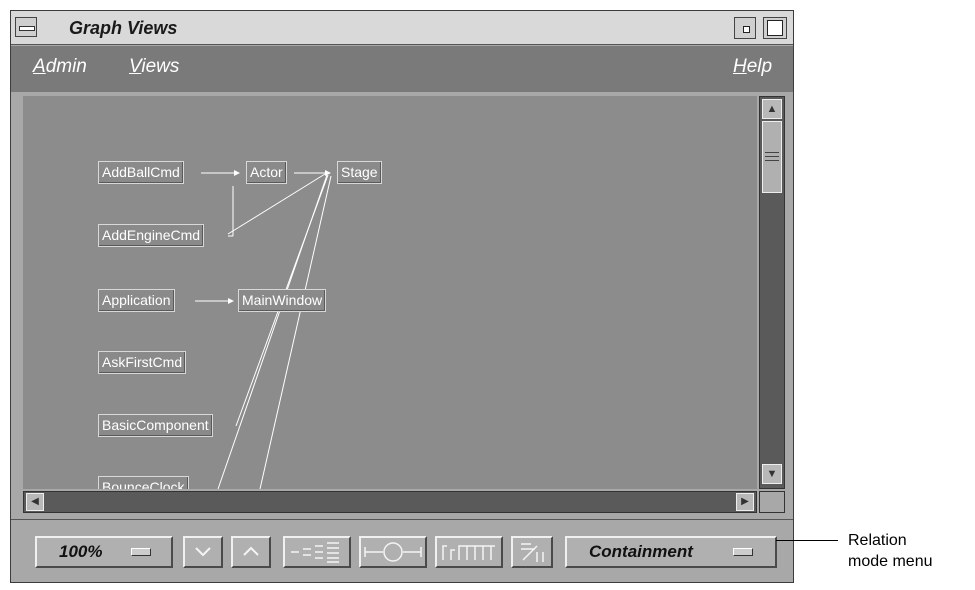 This screenshot has height=590, width=975. Describe the element at coordinates (231, 301) in the screenshot. I see `arrowhead-mainwindow` at that location.